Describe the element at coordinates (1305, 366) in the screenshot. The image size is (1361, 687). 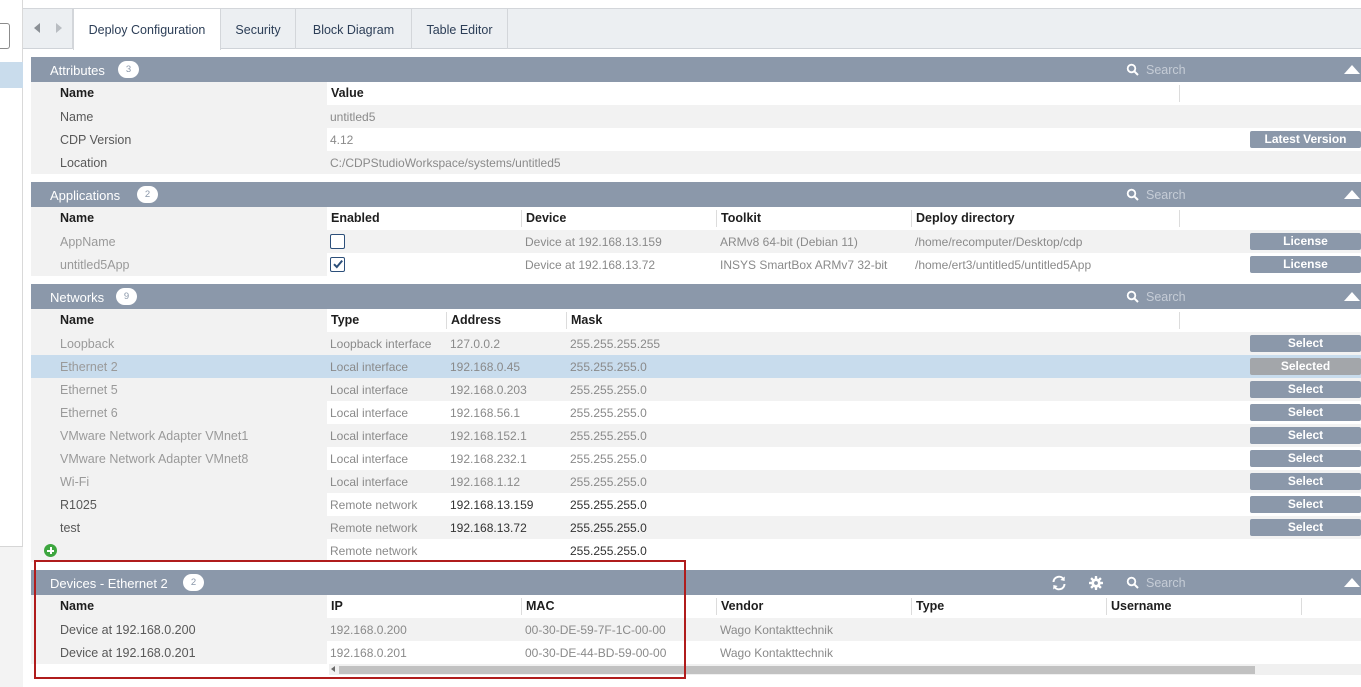
I see `selected-button: Selected` at that location.